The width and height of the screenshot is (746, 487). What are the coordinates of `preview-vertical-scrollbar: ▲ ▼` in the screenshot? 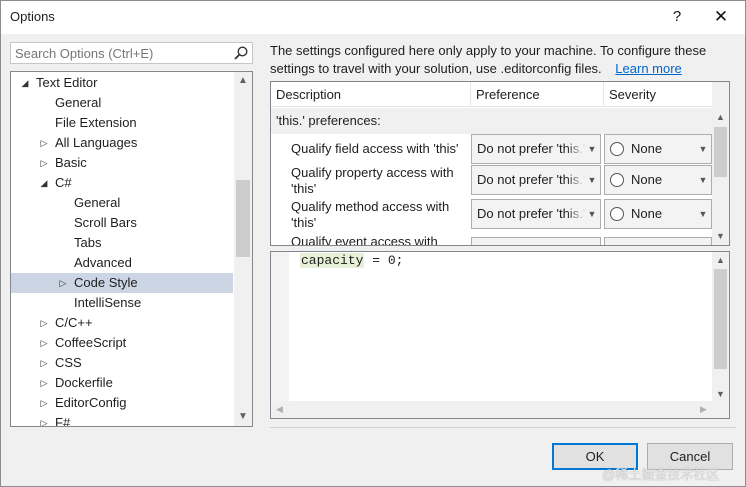 It's located at (720, 327).